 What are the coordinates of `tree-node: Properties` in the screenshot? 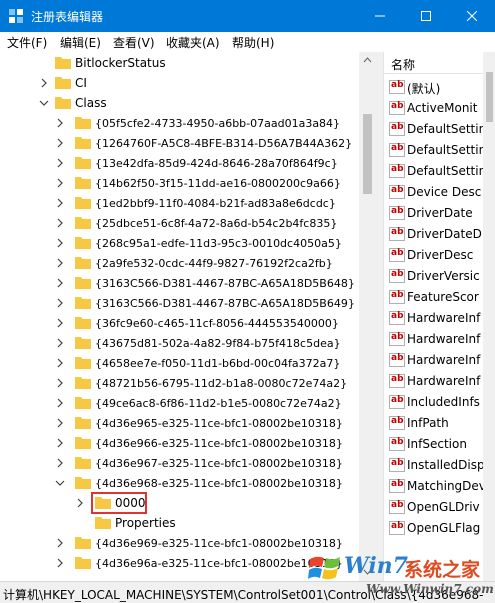 It's located at (181, 523).